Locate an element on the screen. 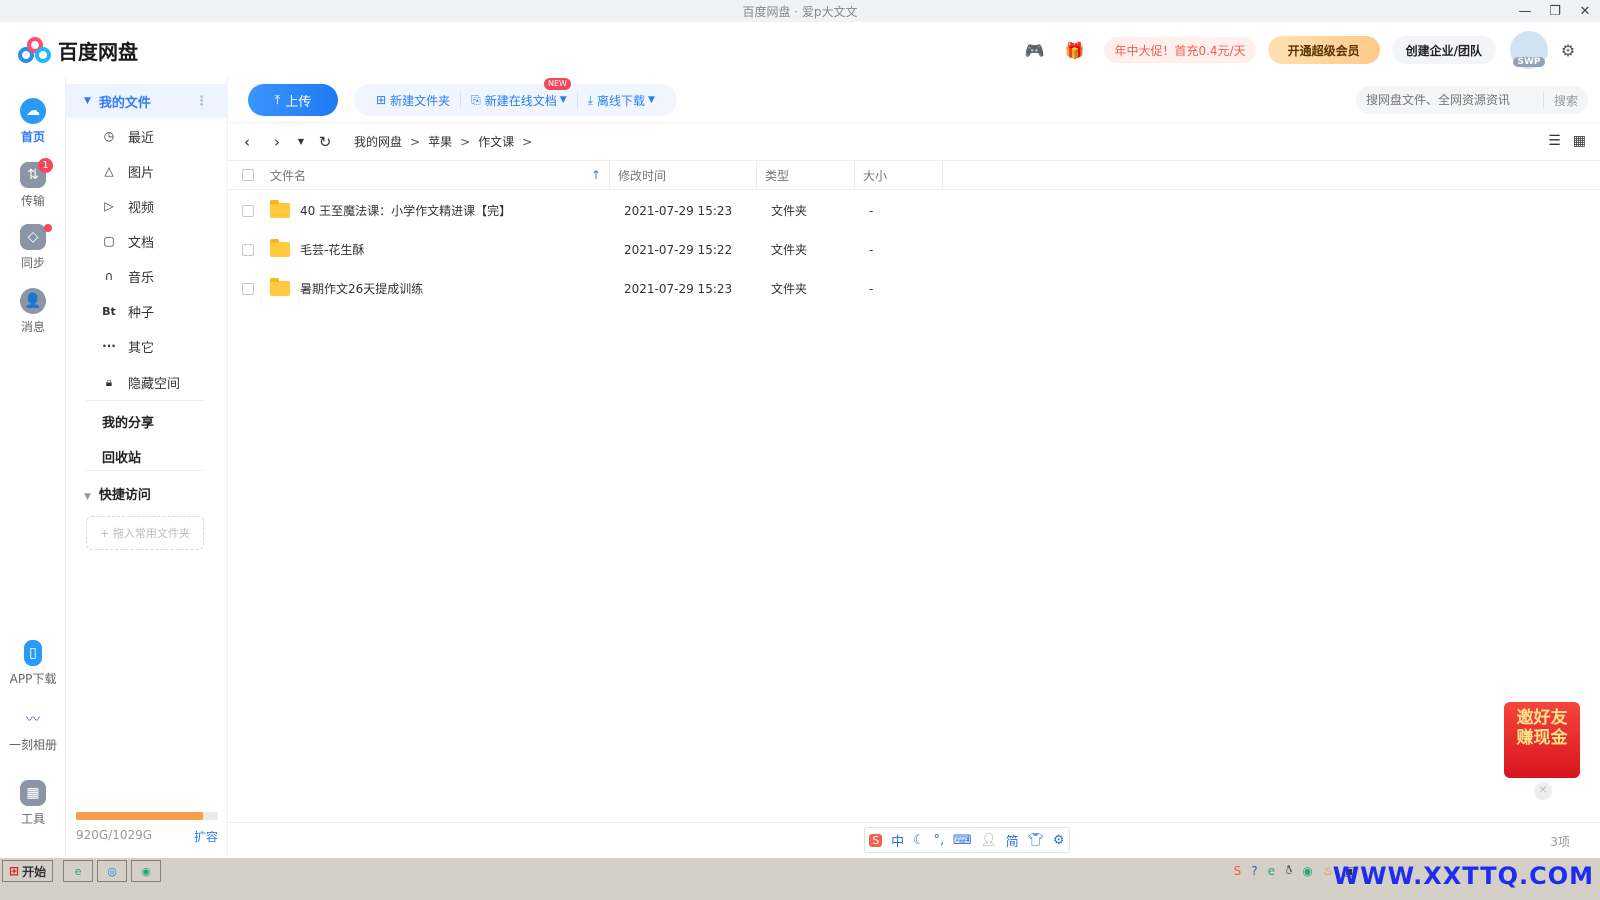 This screenshot has height=900, width=1600. ime-chinese-toggle: 中 is located at coordinates (897, 840).